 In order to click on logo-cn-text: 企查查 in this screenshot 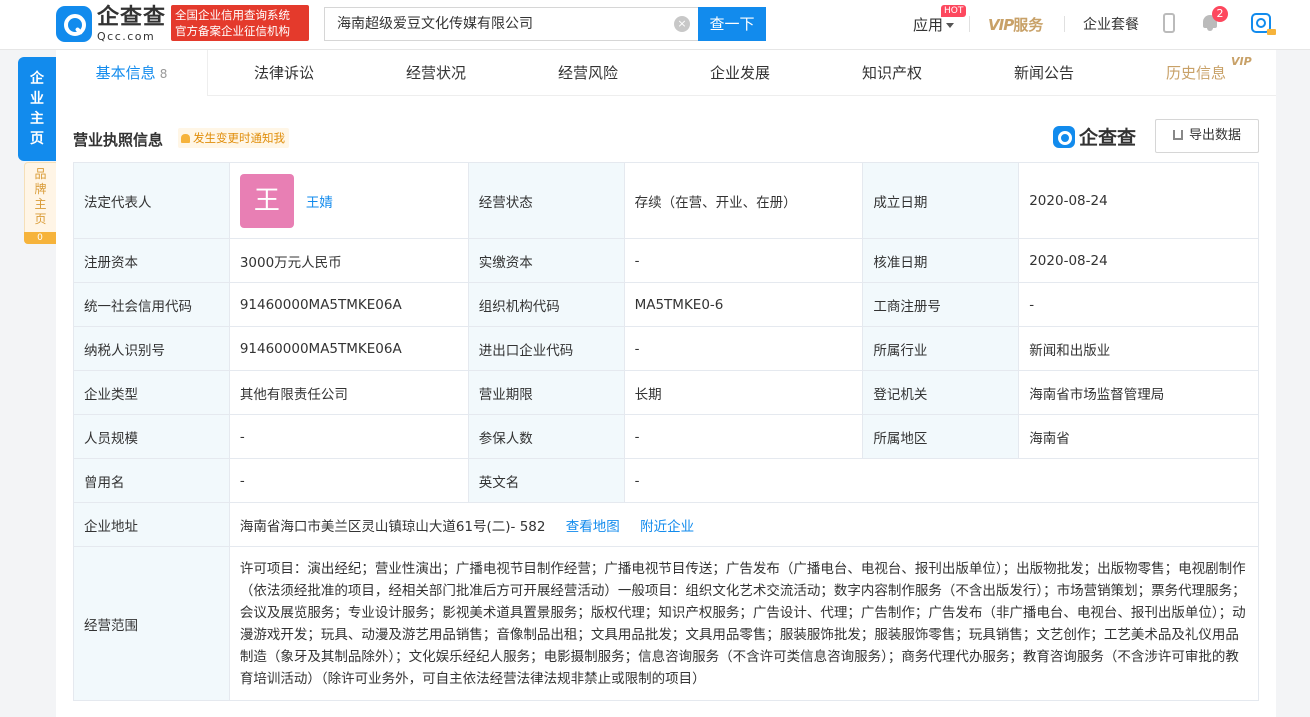, I will do `click(132, 17)`.